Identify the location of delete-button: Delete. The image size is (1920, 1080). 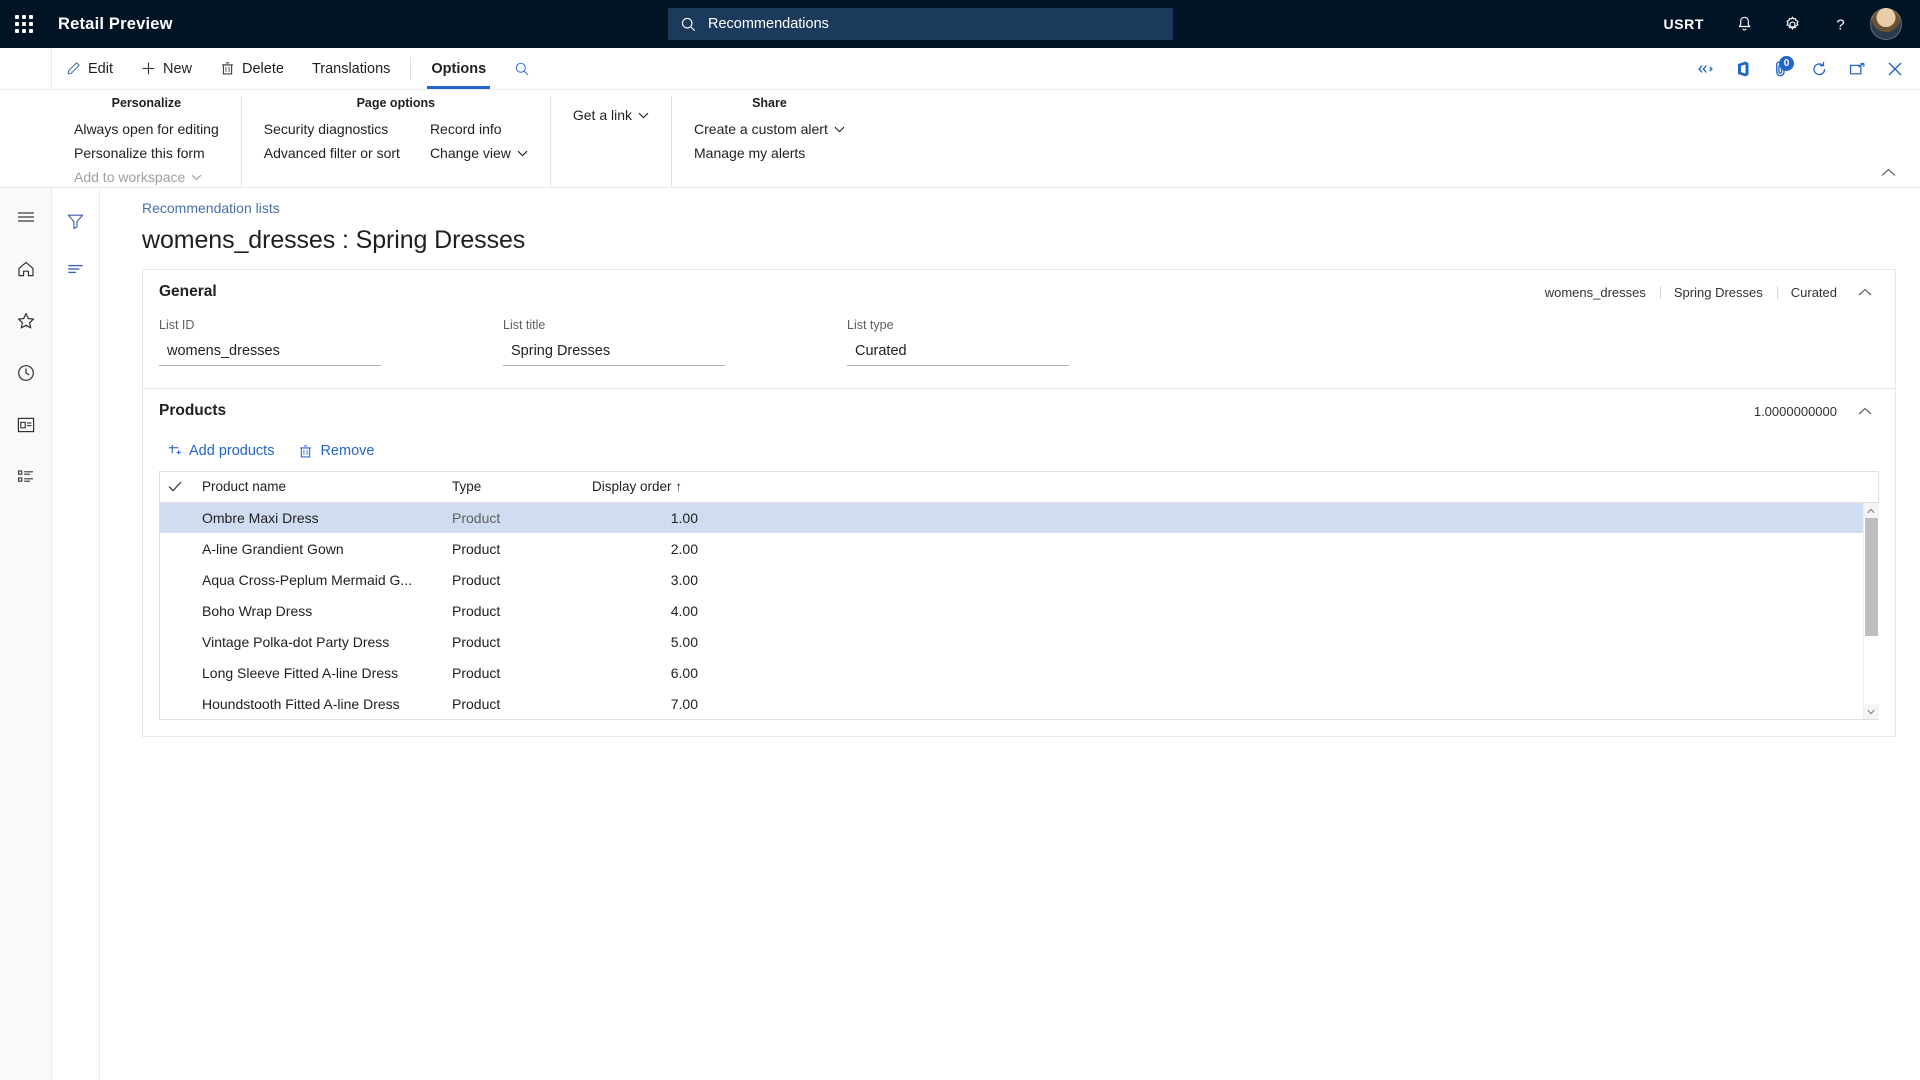
(252, 68).